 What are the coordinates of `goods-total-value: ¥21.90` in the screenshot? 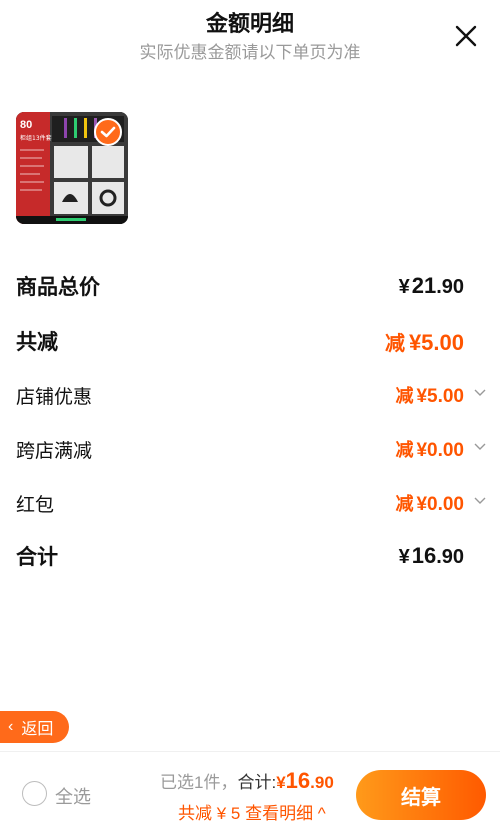 It's located at (431, 285).